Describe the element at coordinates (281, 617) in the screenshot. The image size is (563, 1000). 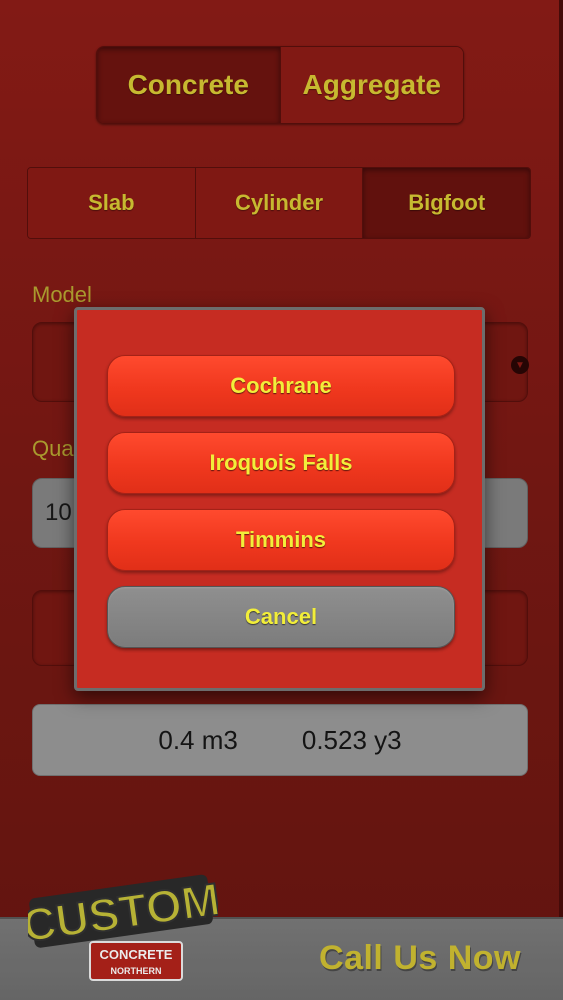
I see `cancel-button: Cancel` at that location.